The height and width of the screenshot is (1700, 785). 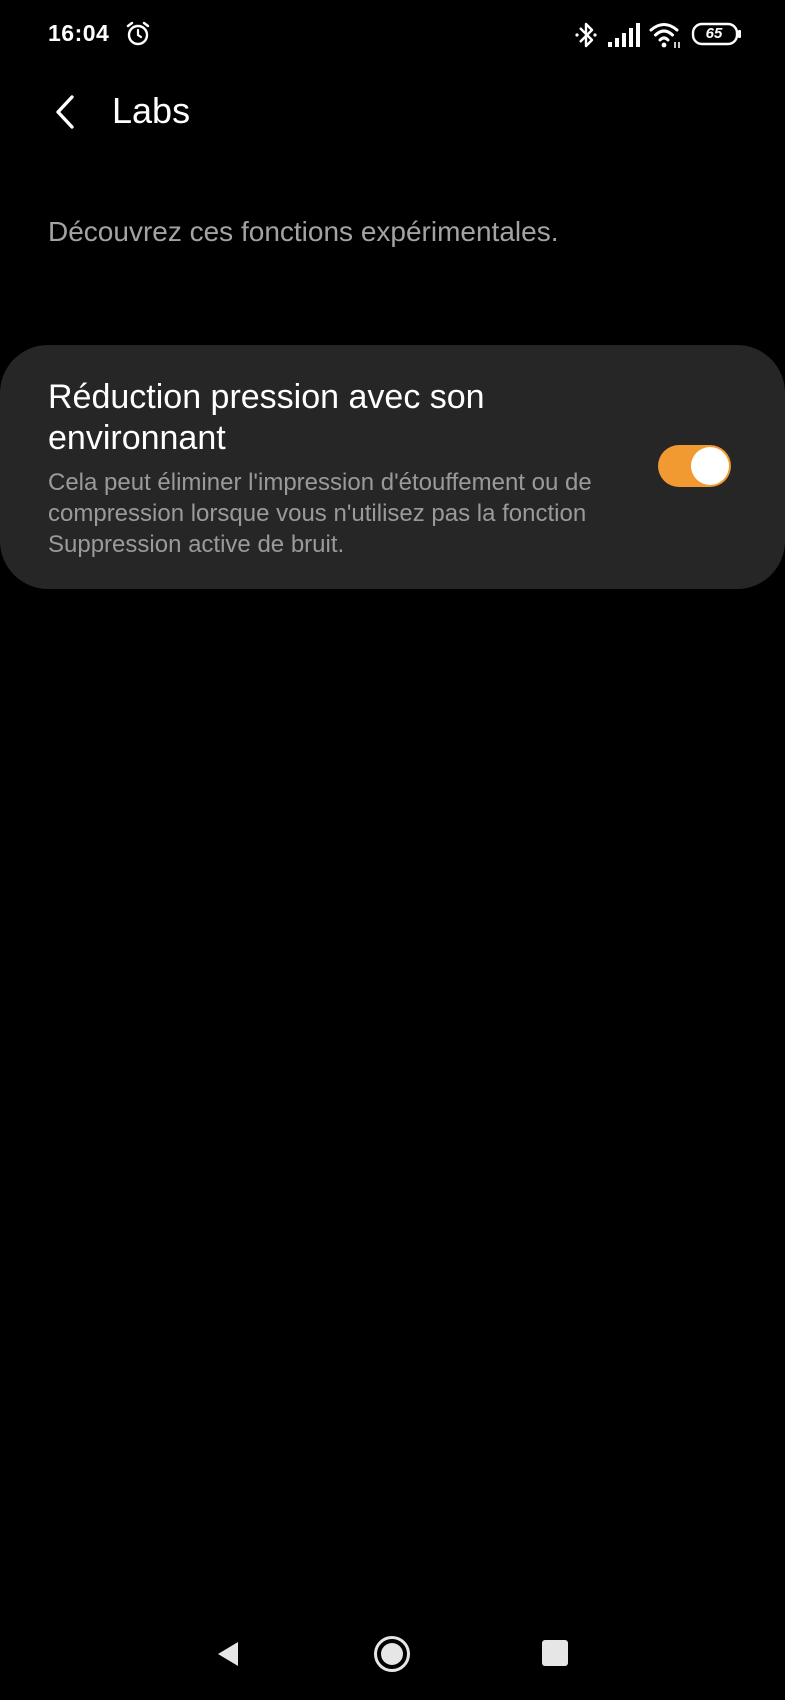 I want to click on toggle-knob, so click(x=710, y=466).